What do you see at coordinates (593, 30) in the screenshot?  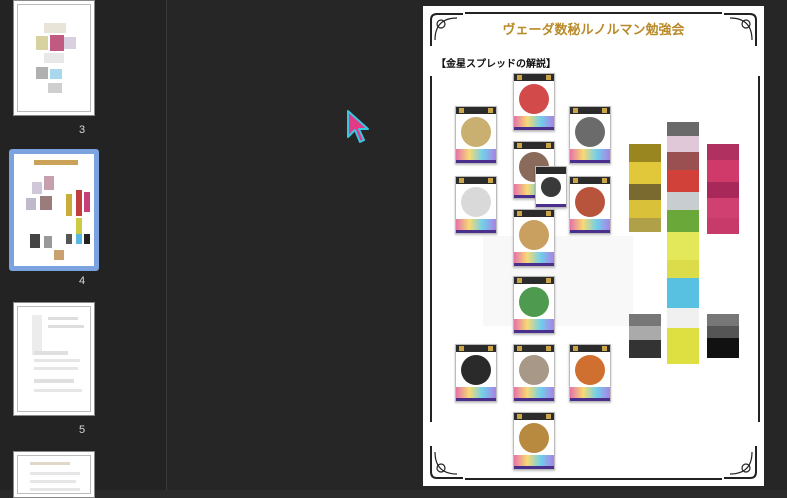 I see `page-title: ヴェーダ数秘ルノルマン勉強会` at bounding box center [593, 30].